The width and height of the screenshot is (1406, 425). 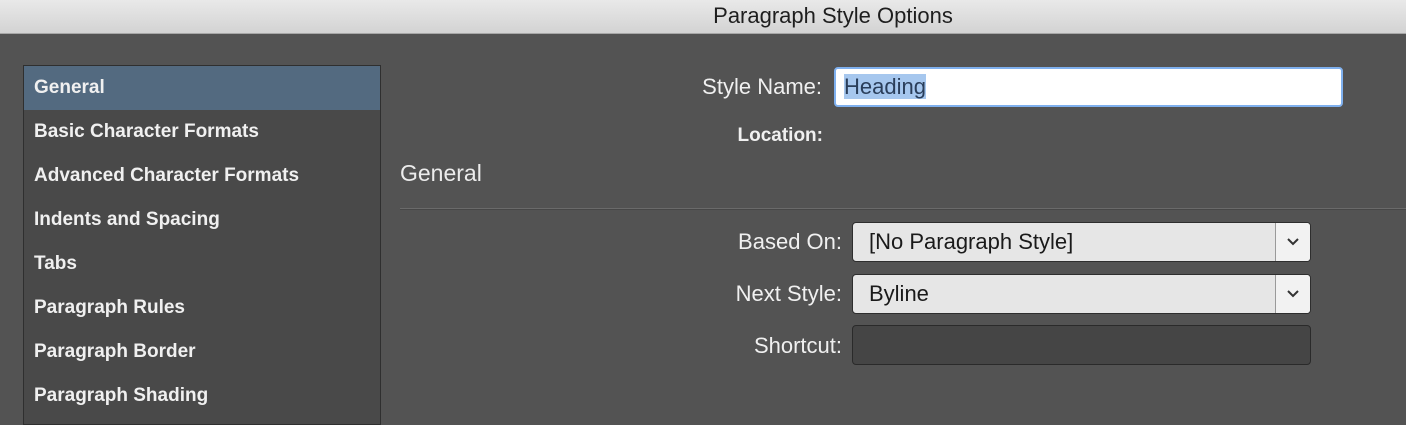 I want to click on sidebar-item-paragraph-shading: Paragraph Shading, so click(x=202, y=396).